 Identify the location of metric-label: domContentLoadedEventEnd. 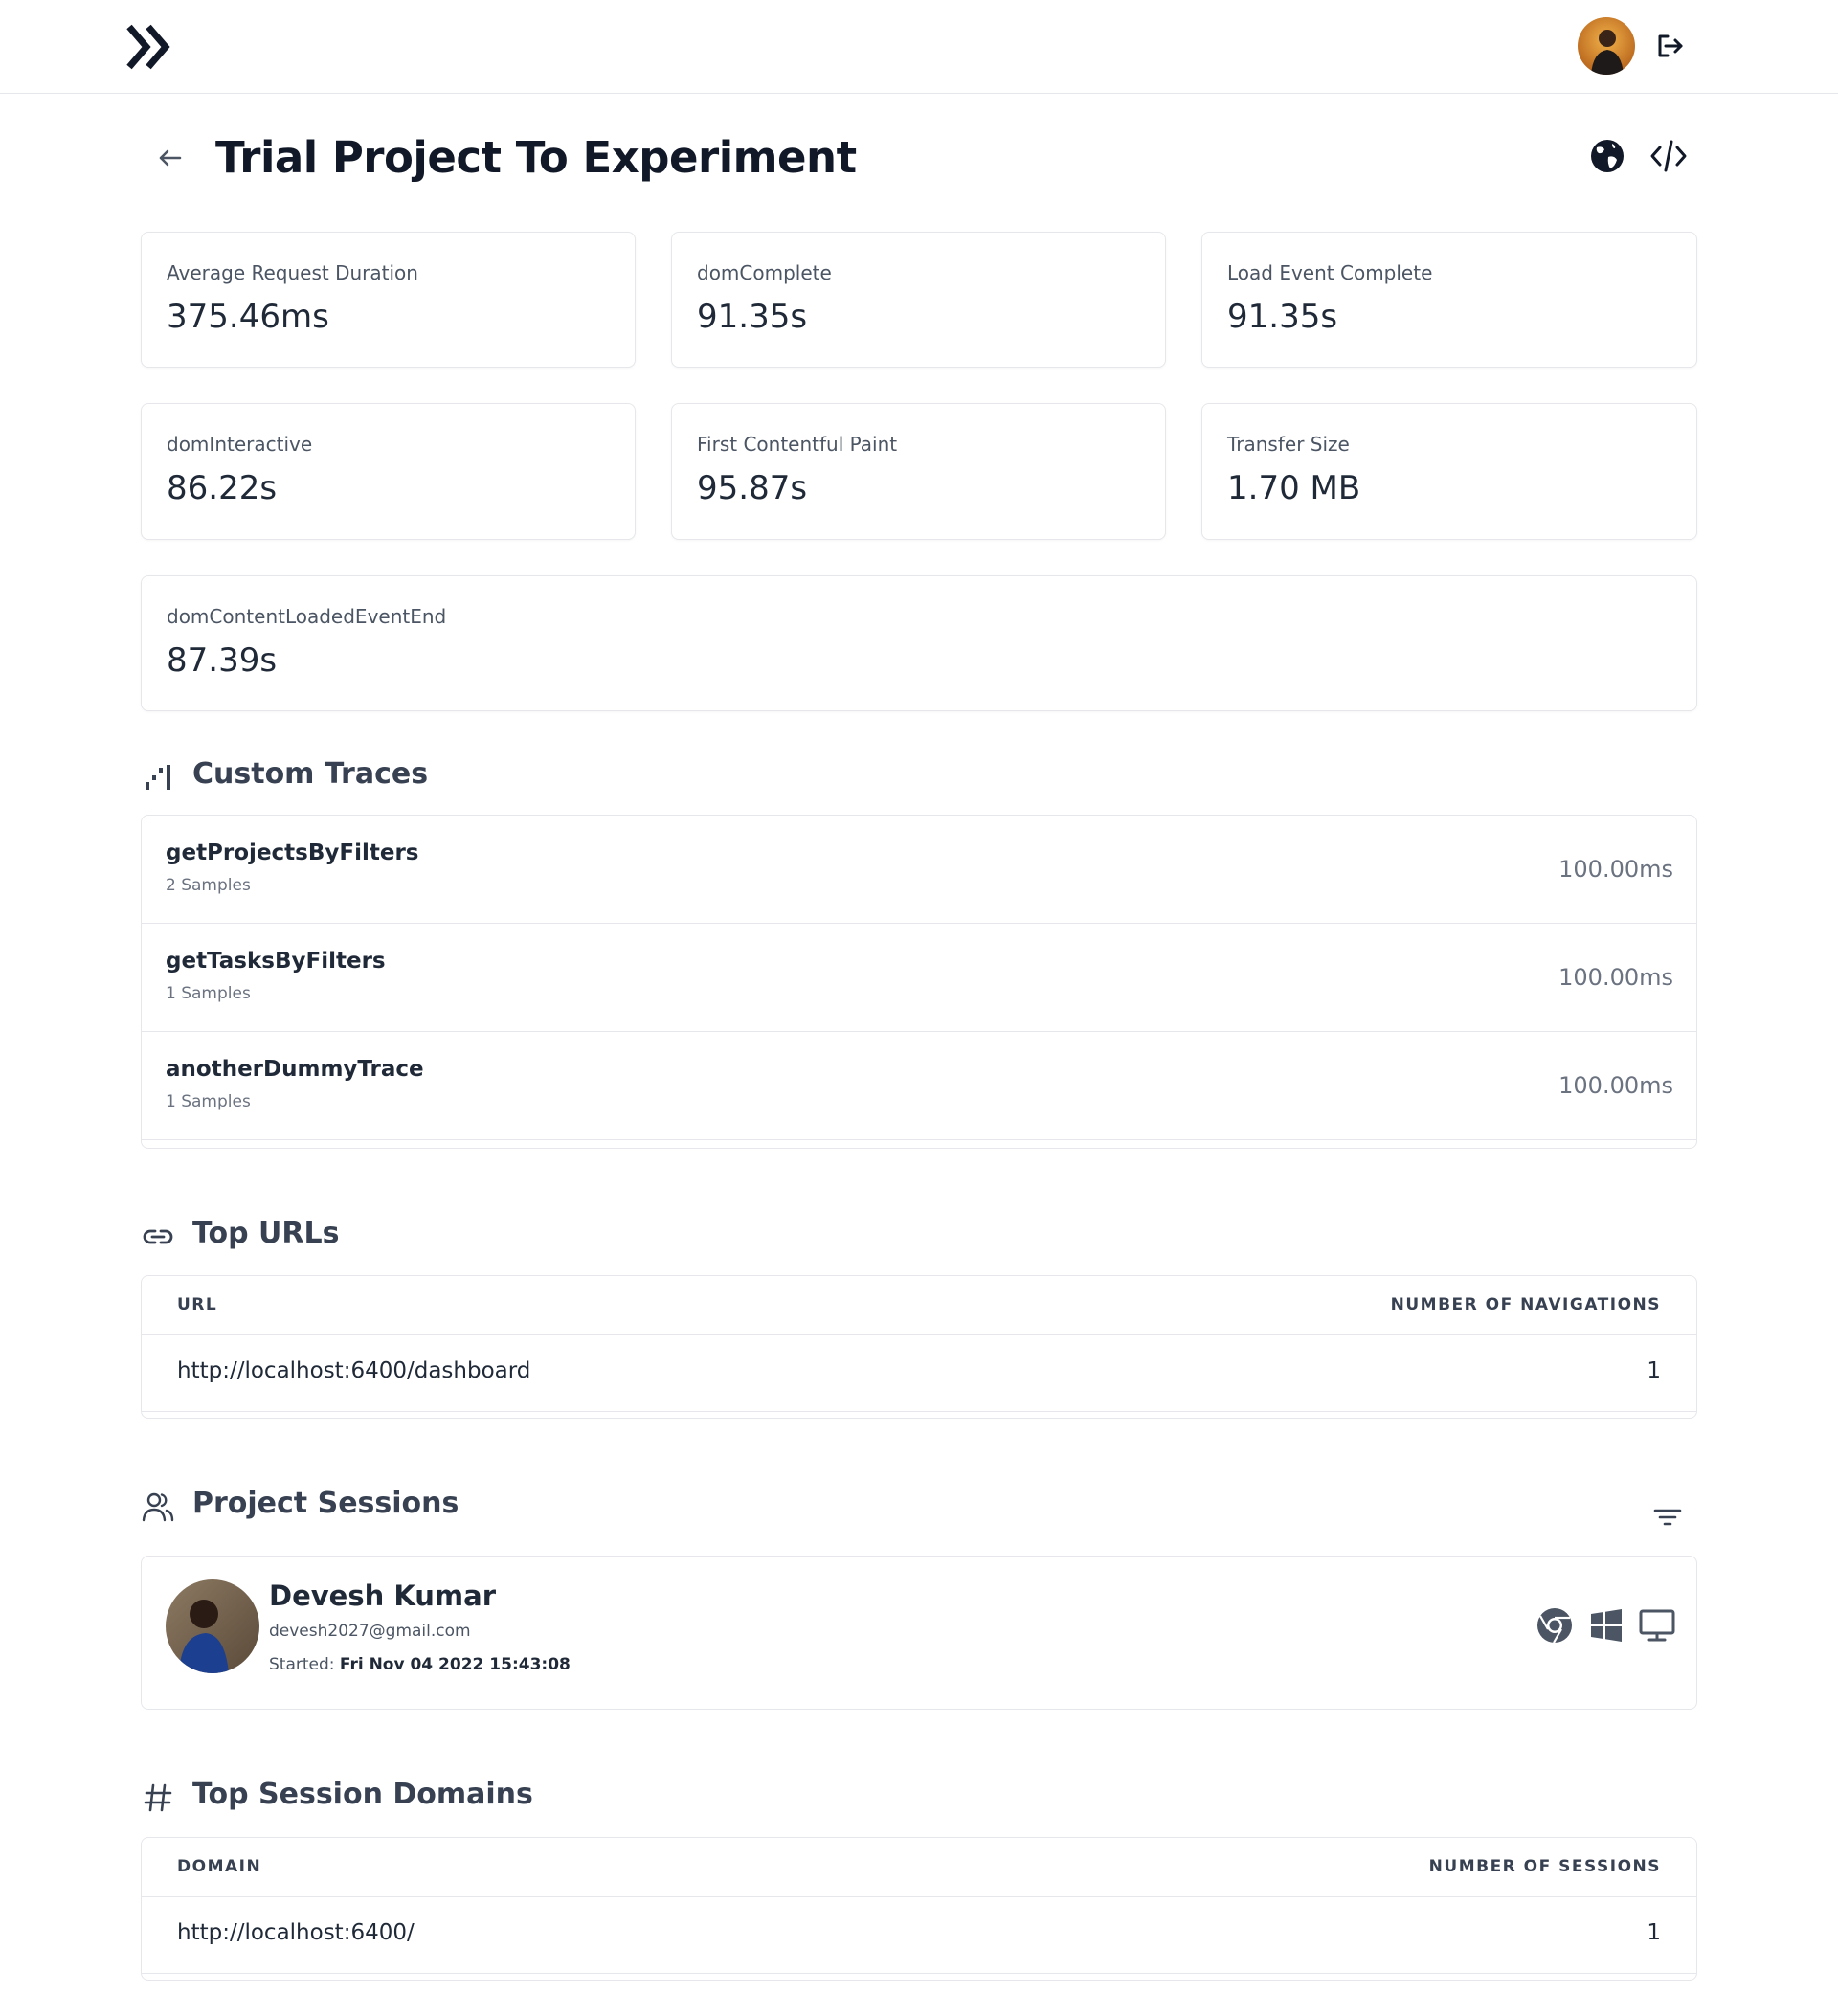
(307, 616).